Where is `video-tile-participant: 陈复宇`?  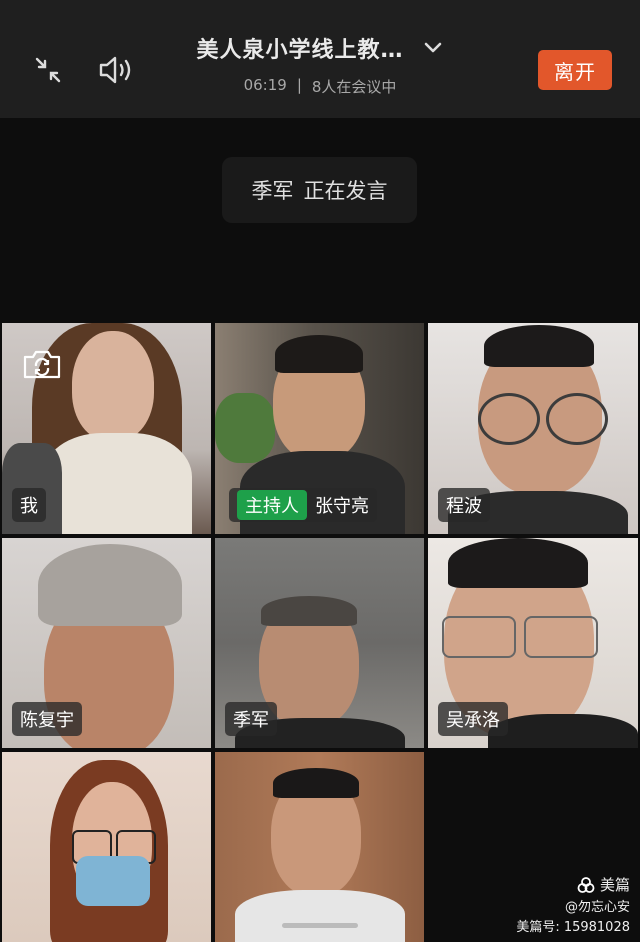 video-tile-participant: 陈复宇 is located at coordinates (106, 643).